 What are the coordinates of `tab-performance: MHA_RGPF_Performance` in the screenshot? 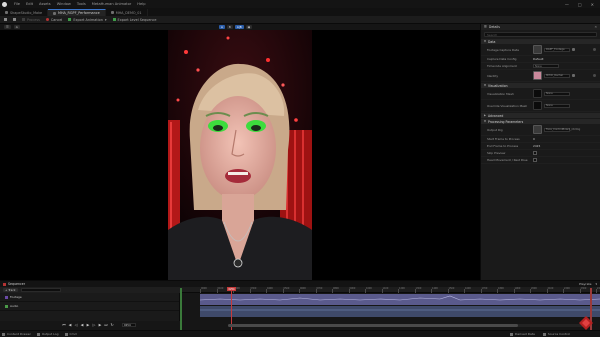 It's located at (77, 12).